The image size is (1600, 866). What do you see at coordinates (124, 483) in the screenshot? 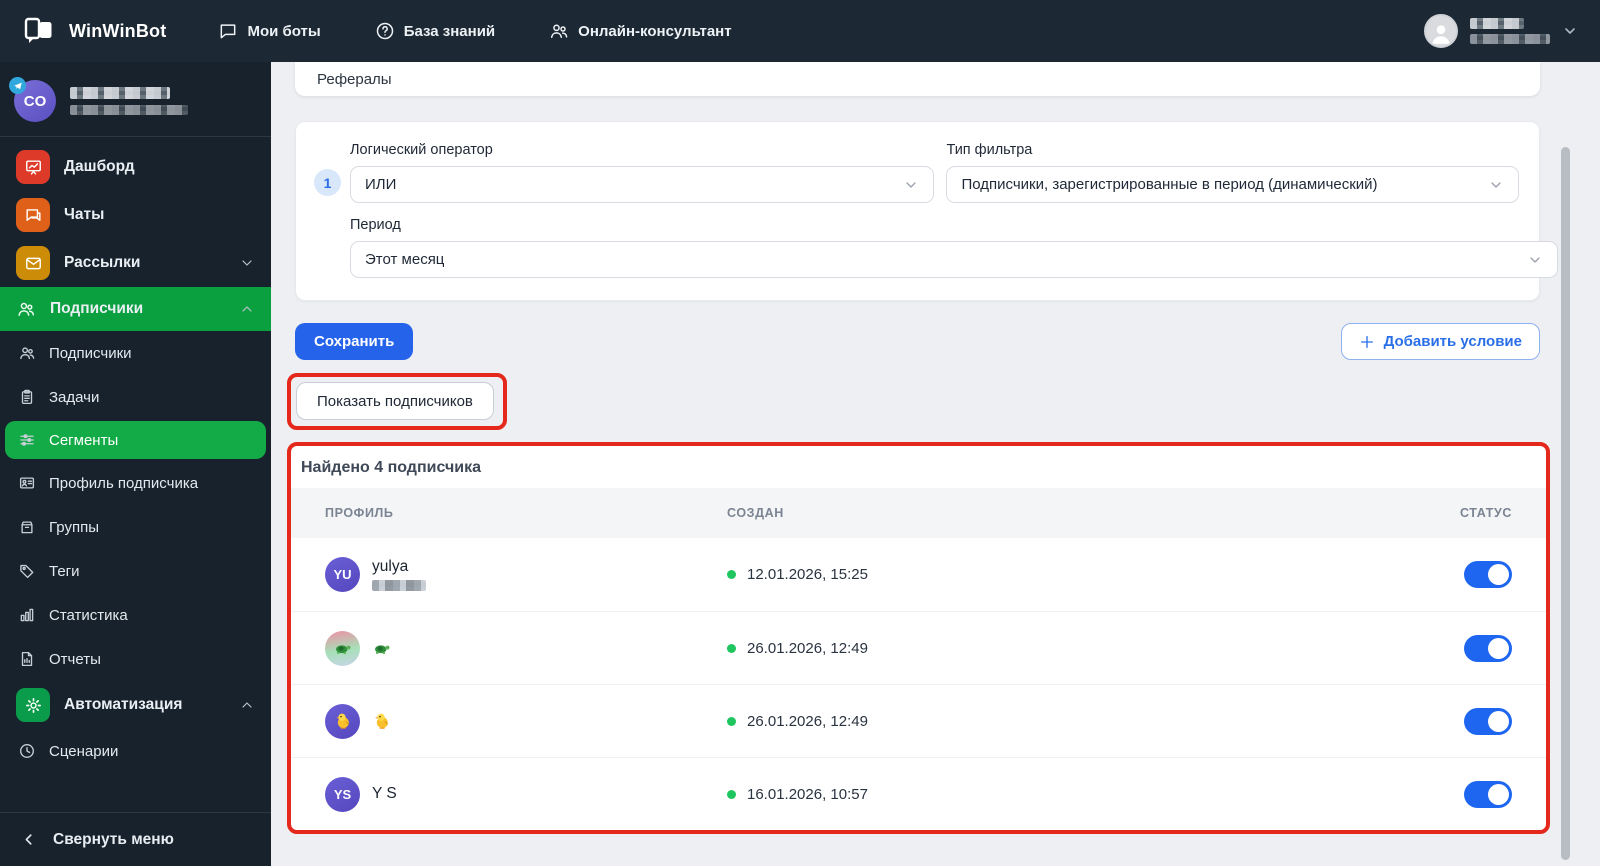
I see `sidebar-item-label: Профиль подписчика` at bounding box center [124, 483].